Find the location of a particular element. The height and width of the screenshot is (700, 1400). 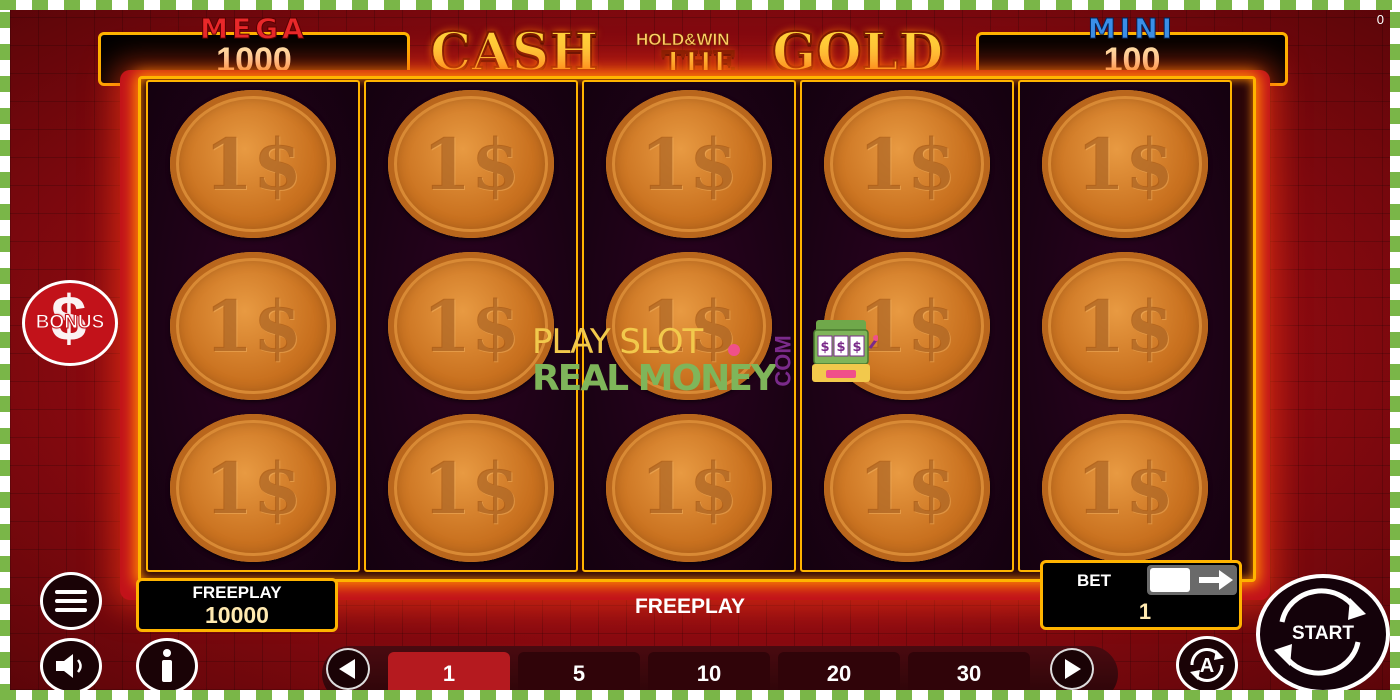

watermark-suffix: COM is located at coordinates (783, 361).